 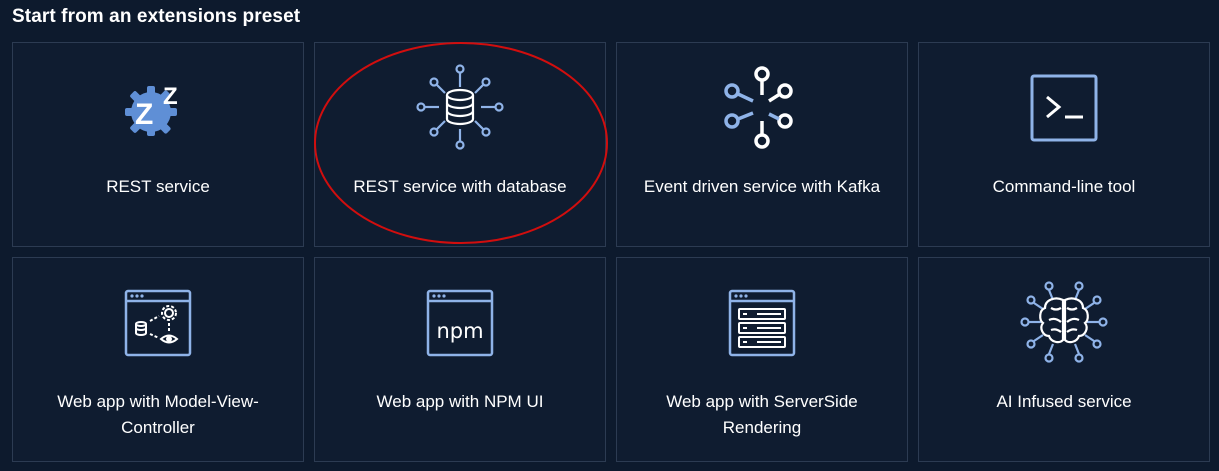 I want to click on npm-window-icon: npm, so click(x=460, y=323).